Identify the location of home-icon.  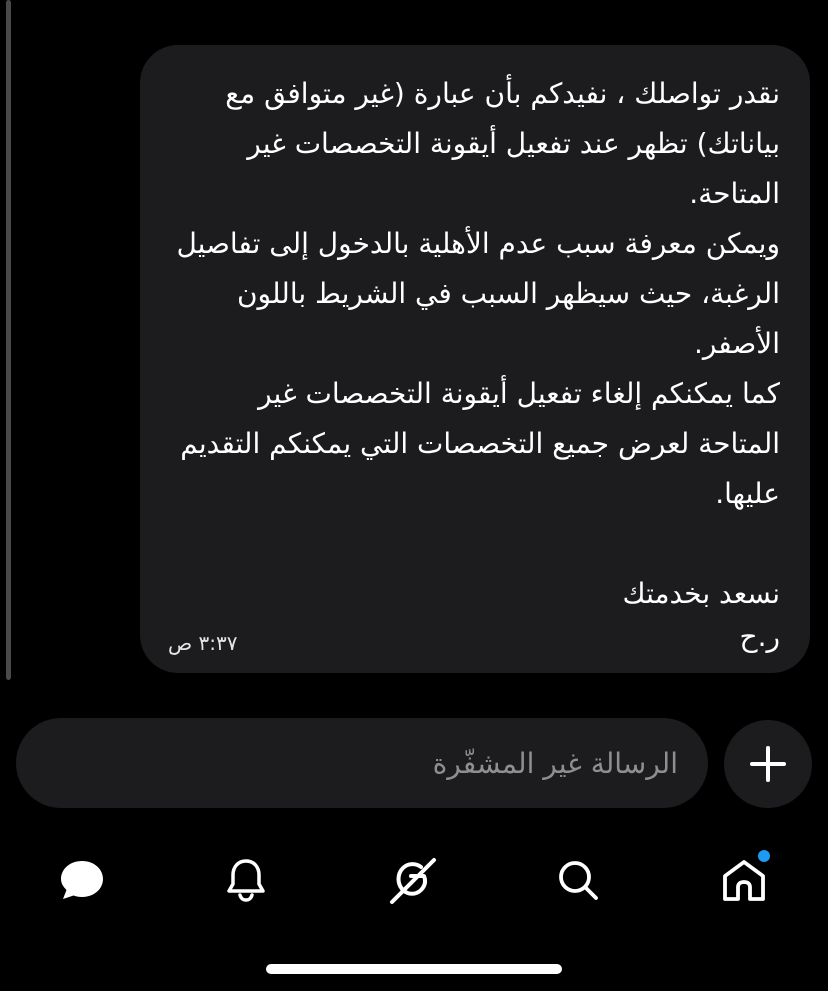
(744, 880).